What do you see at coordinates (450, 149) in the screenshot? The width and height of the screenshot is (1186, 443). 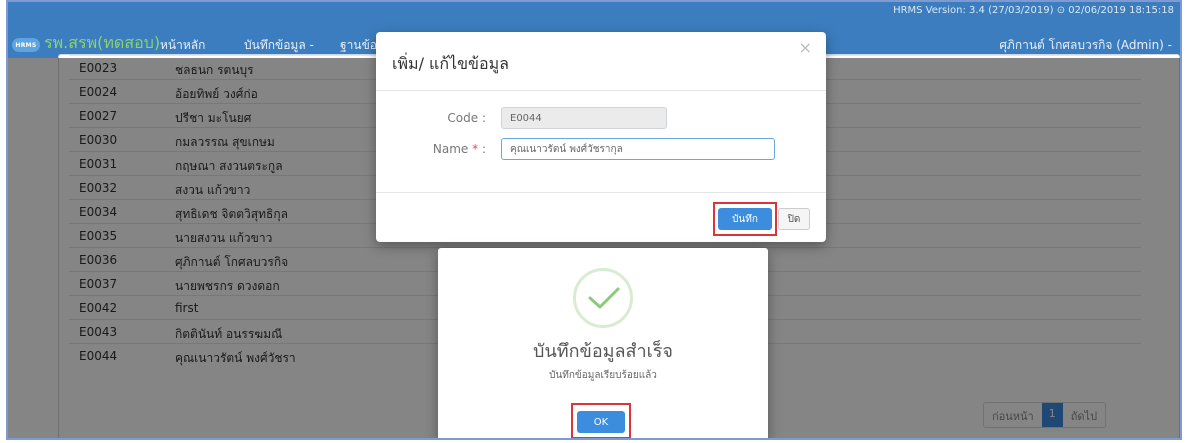 I see `name-label-text: Name` at bounding box center [450, 149].